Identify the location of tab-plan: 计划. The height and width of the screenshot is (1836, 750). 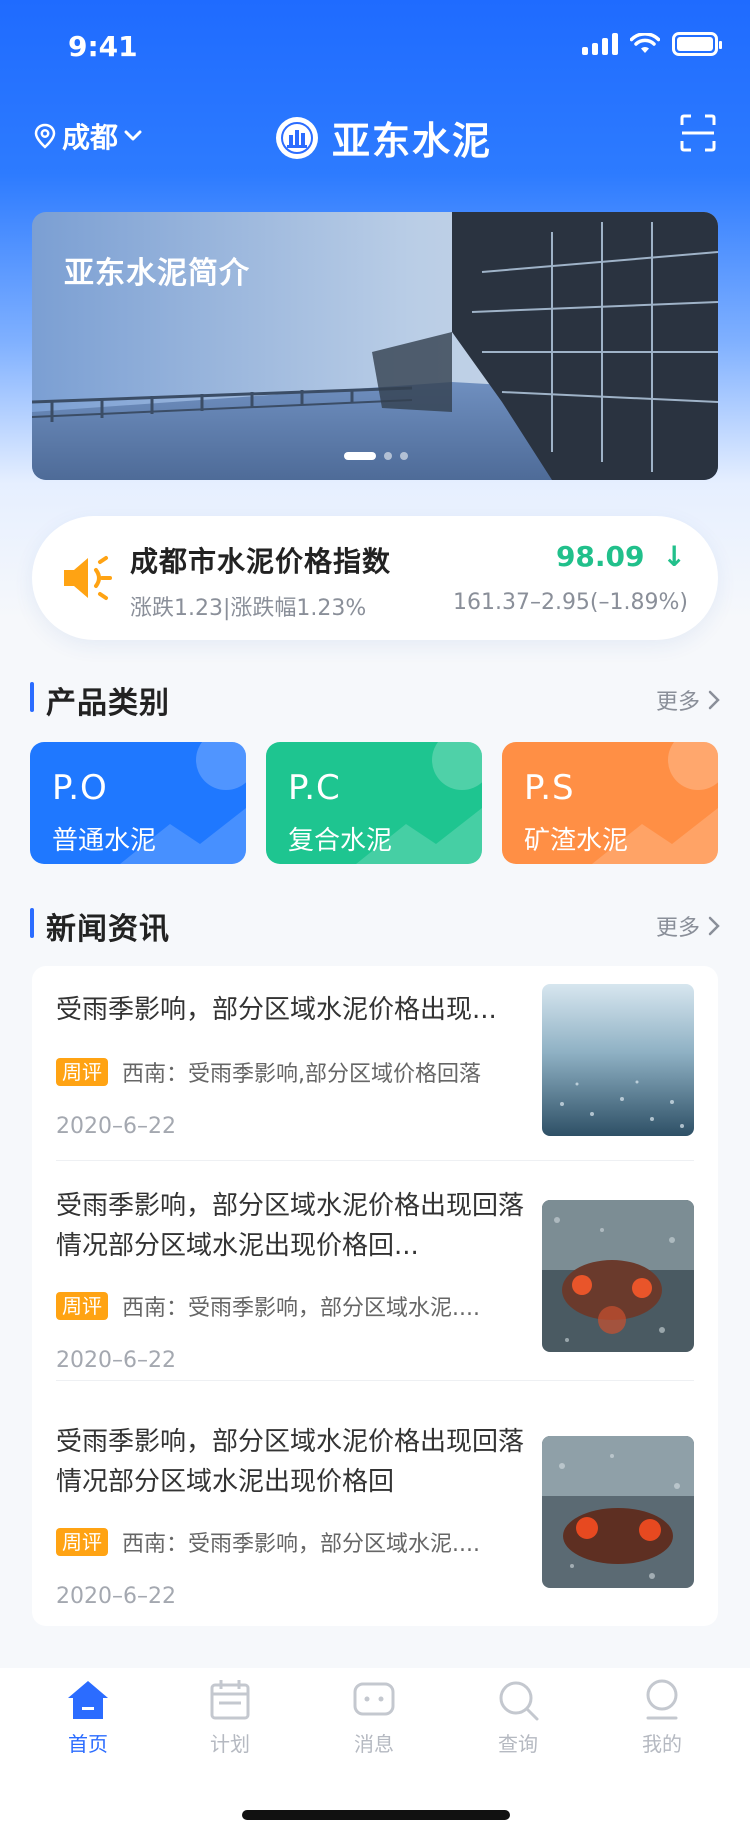
(230, 1728).